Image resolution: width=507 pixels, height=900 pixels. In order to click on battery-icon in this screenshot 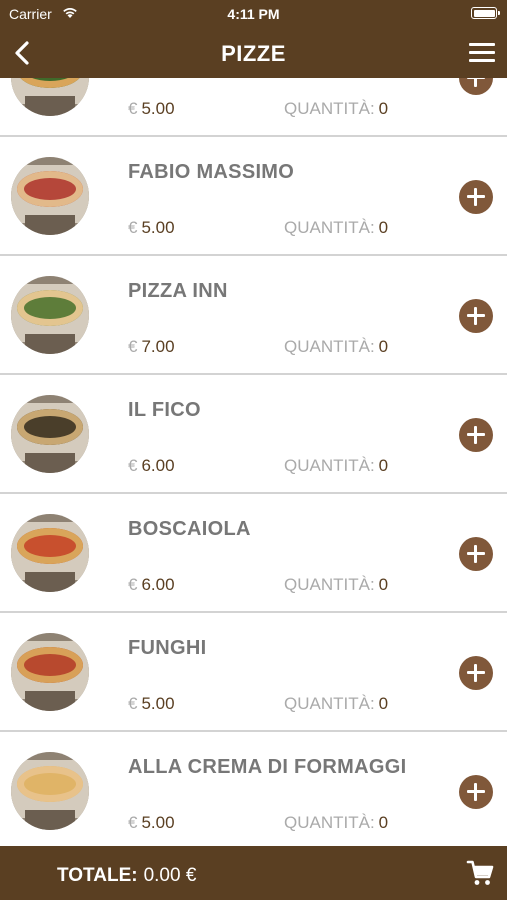, I will do `click(485, 13)`.